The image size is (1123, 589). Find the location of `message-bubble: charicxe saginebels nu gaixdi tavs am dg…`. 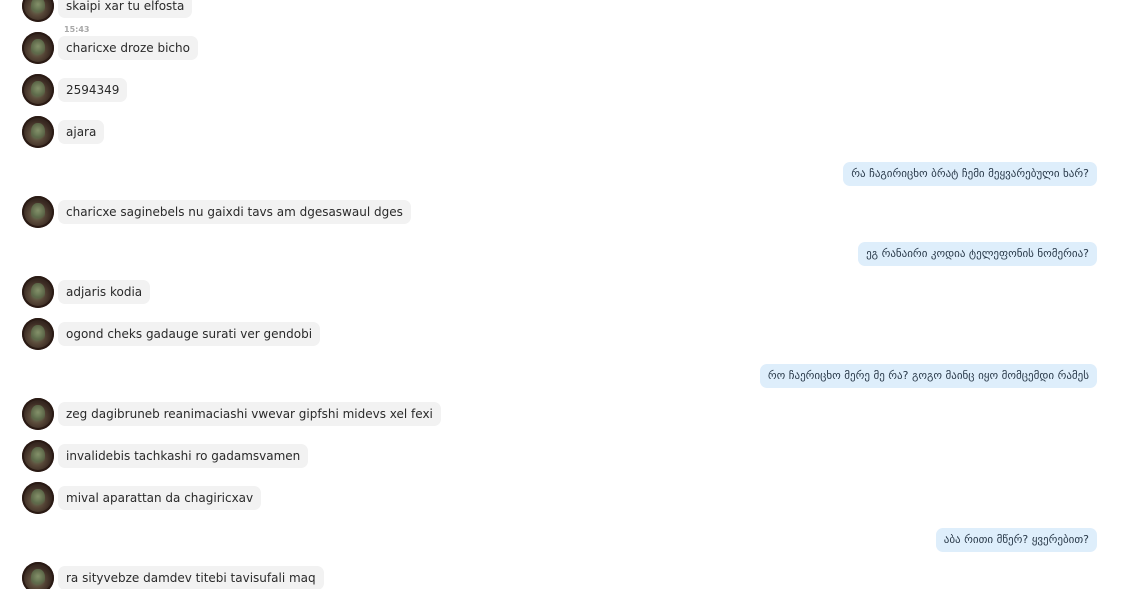

message-bubble: charicxe saginebels nu gaixdi tavs am dg… is located at coordinates (234, 212).